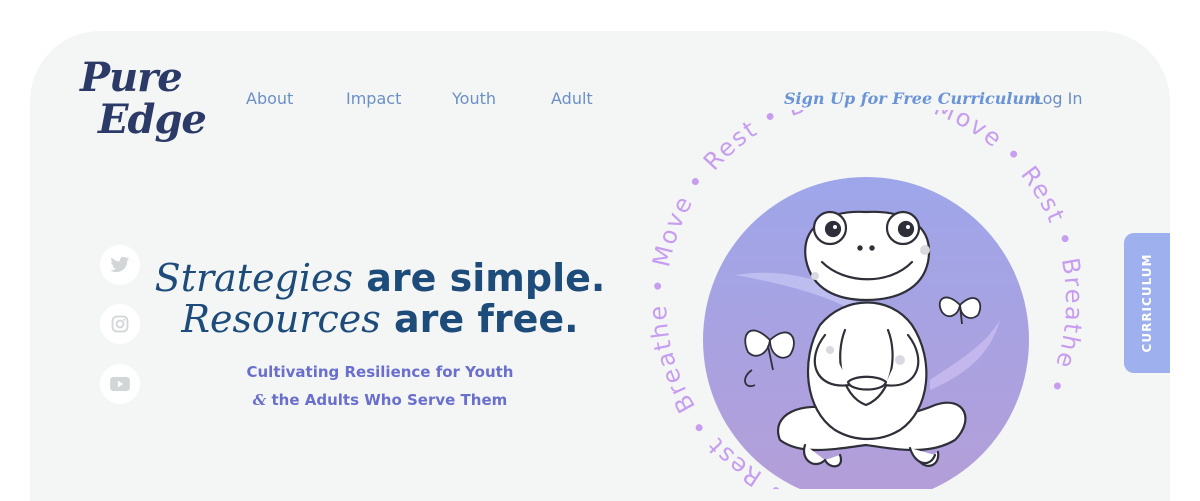 The image size is (1200, 501). I want to click on curriculum-tab-label: CURRICULUM, so click(1147, 303).